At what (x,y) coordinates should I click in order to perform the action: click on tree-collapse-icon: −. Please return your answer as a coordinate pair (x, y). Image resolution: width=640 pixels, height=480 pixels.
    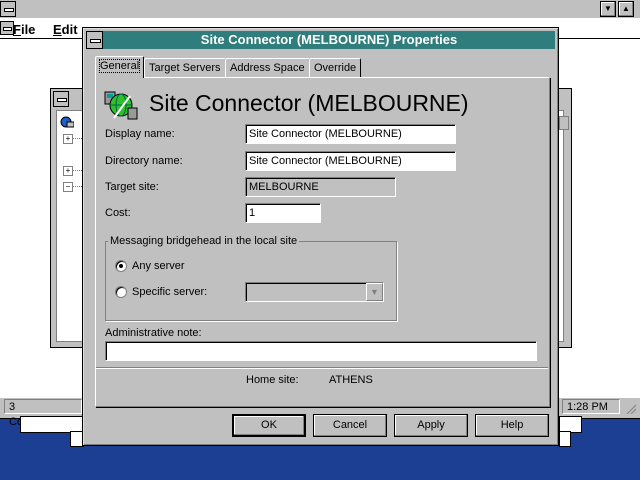
    Looking at the image, I should click on (68, 187).